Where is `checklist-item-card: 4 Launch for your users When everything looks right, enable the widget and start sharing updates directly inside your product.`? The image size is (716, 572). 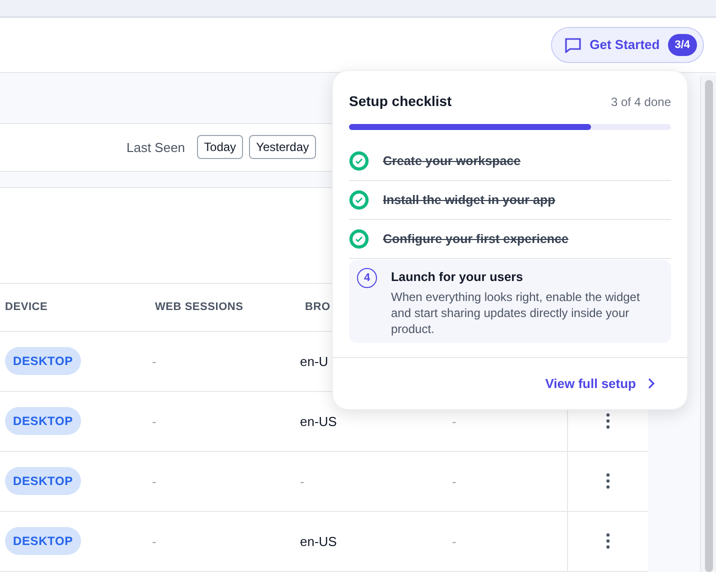 checklist-item-card: 4 Launch for your users When everything looks right, enable the widget and start sharing updates directly inside your product. is located at coordinates (510, 301).